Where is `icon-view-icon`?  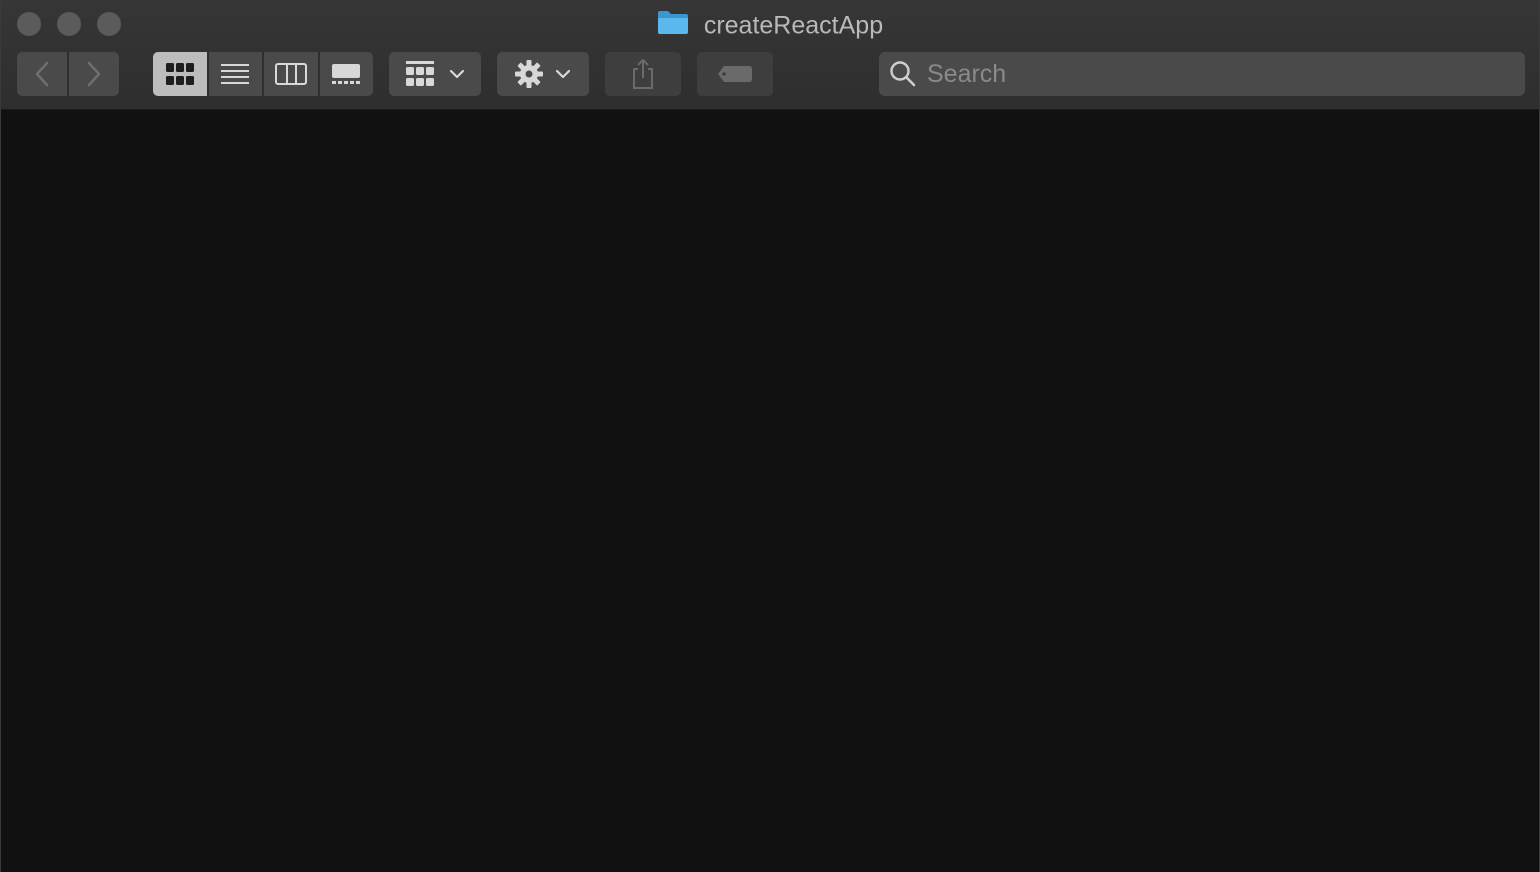 icon-view-icon is located at coordinates (179, 74).